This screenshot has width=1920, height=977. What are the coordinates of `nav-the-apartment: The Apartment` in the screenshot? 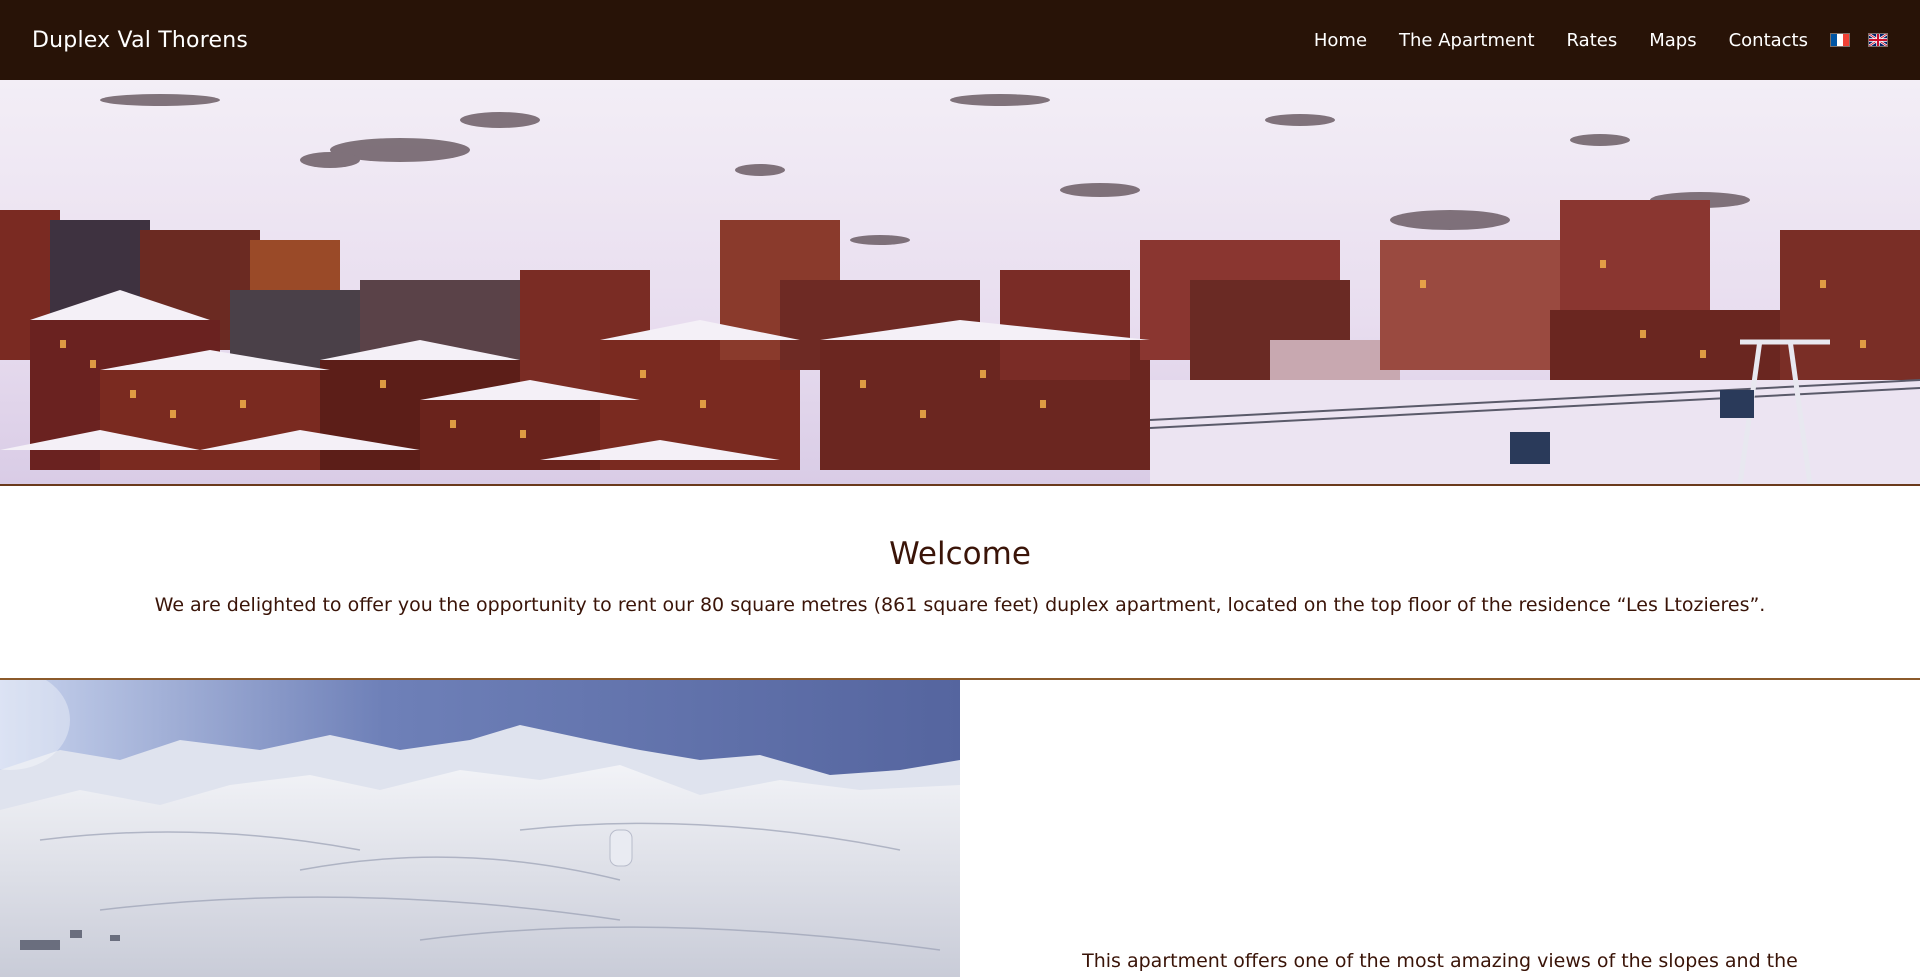 It's located at (1467, 40).